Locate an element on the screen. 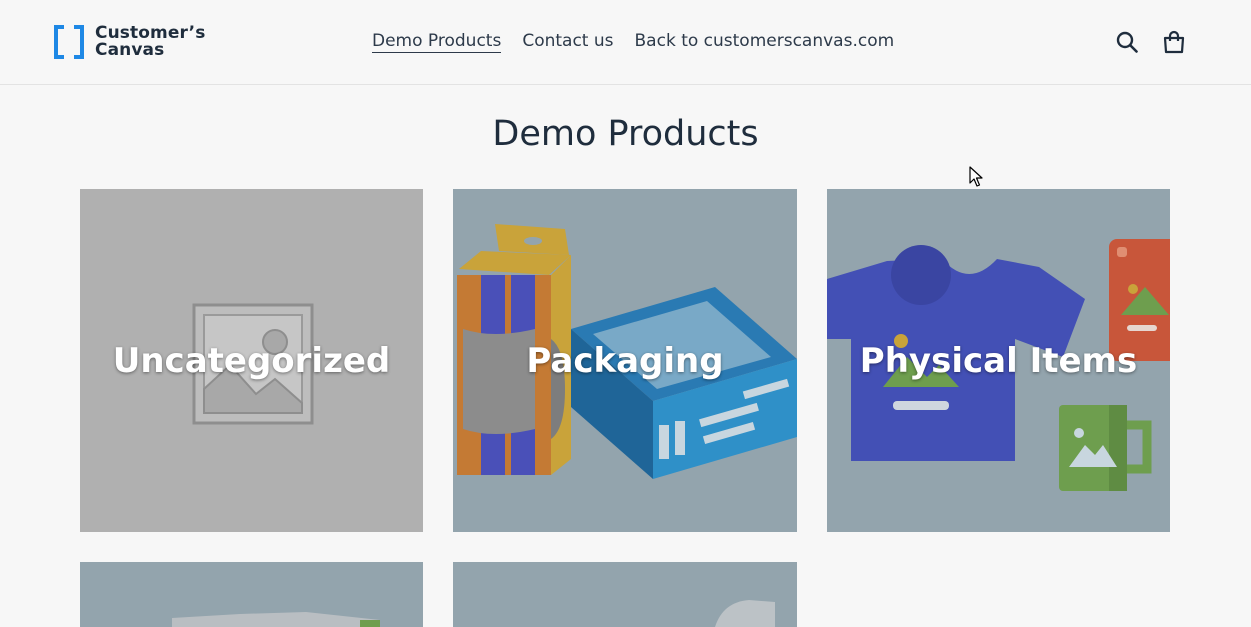 The image size is (1251, 627). nav-link-contact-us: Contact us is located at coordinates (567, 42).